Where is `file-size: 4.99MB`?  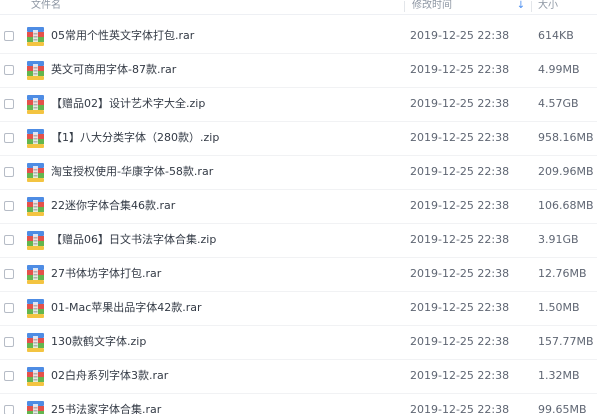
file-size: 4.99MB is located at coordinates (559, 69).